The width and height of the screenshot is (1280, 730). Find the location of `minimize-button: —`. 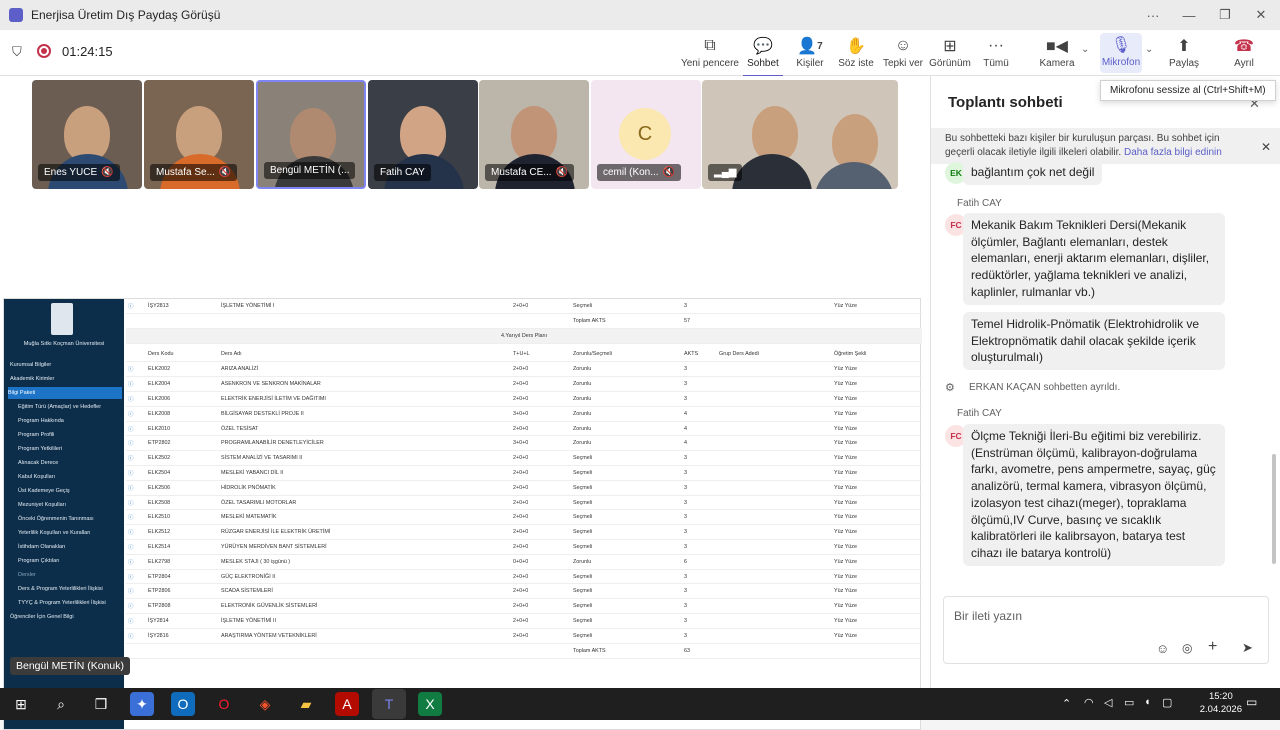

minimize-button: — is located at coordinates (1189, 15).